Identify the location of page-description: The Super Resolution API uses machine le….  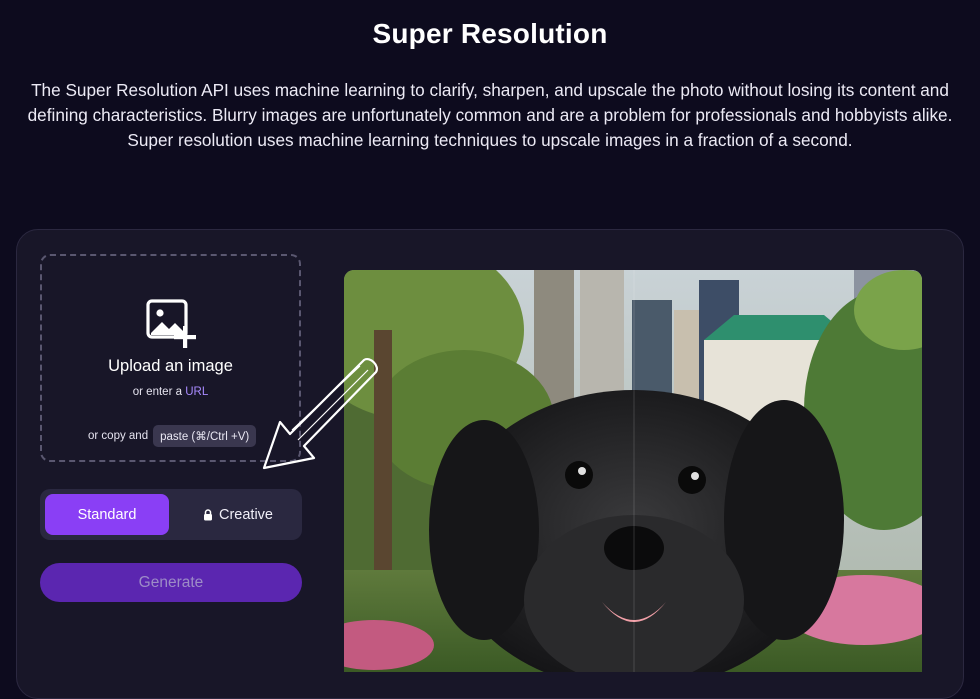
(490, 115).